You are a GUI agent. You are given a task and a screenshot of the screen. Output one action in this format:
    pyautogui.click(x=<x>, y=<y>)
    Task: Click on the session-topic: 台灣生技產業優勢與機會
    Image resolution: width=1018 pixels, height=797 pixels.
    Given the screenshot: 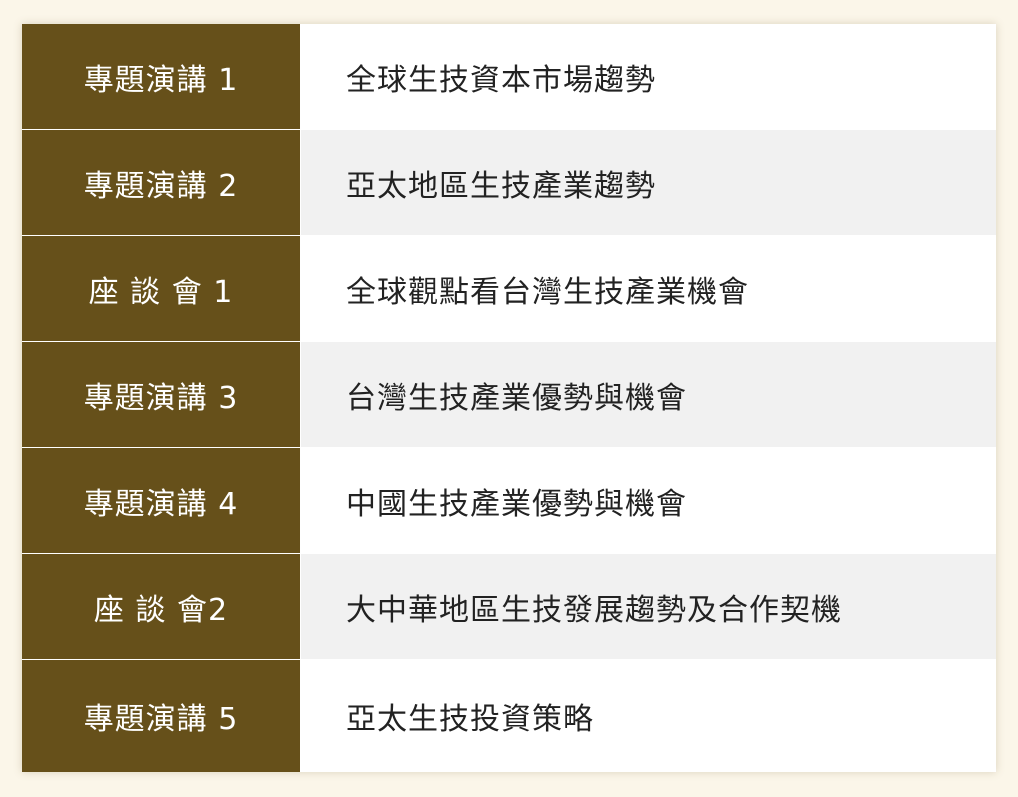 What is the action you would take?
    pyautogui.click(x=648, y=394)
    